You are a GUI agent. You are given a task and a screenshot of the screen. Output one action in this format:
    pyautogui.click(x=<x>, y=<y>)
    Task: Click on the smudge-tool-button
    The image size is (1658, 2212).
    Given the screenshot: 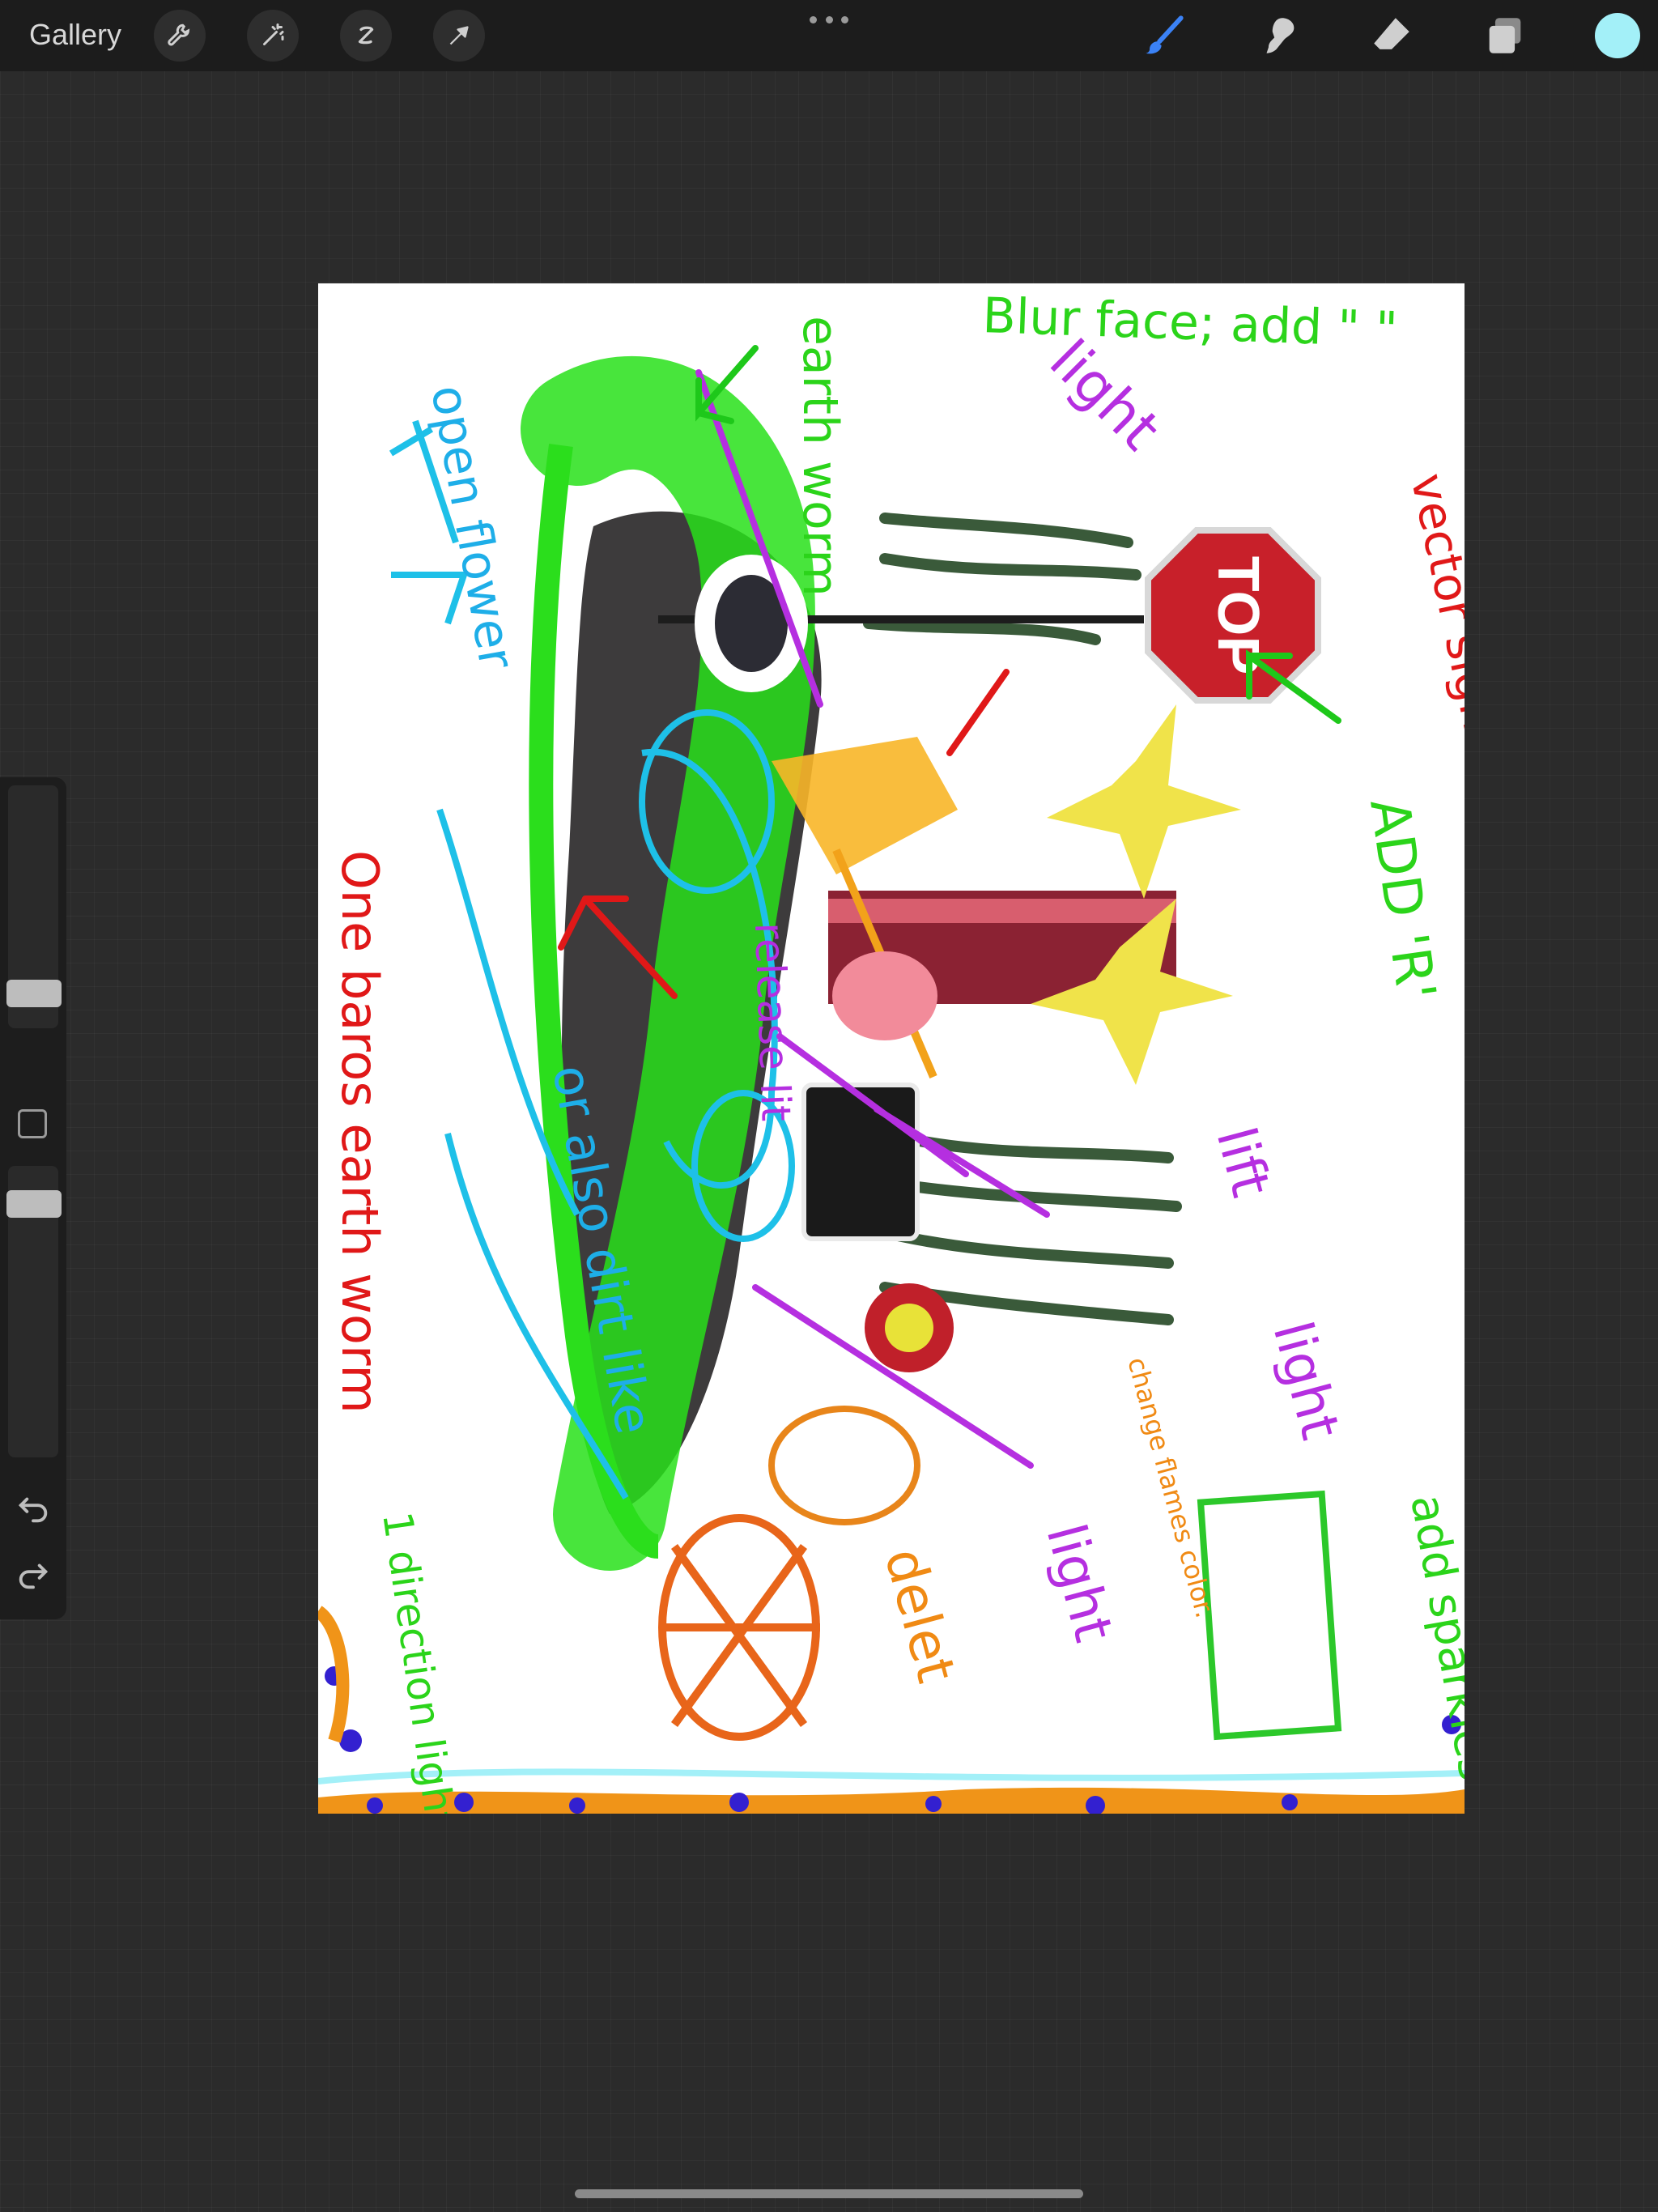 What is the action you would take?
    pyautogui.click(x=1278, y=36)
    